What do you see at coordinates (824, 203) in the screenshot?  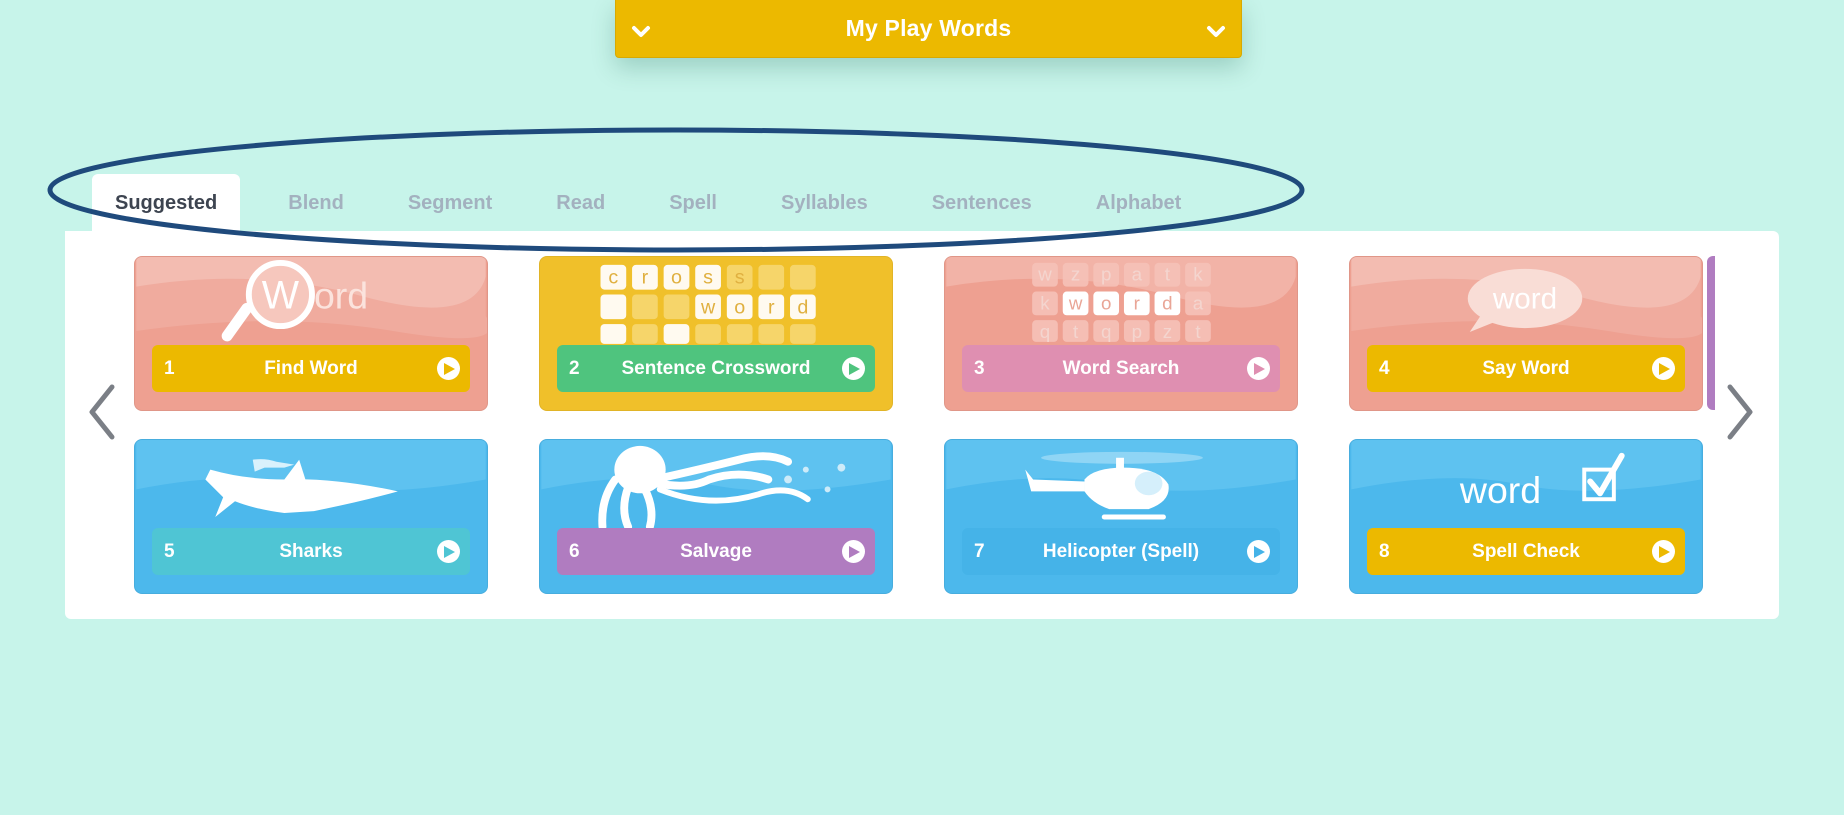 I see `tab-syllables: Syllables` at bounding box center [824, 203].